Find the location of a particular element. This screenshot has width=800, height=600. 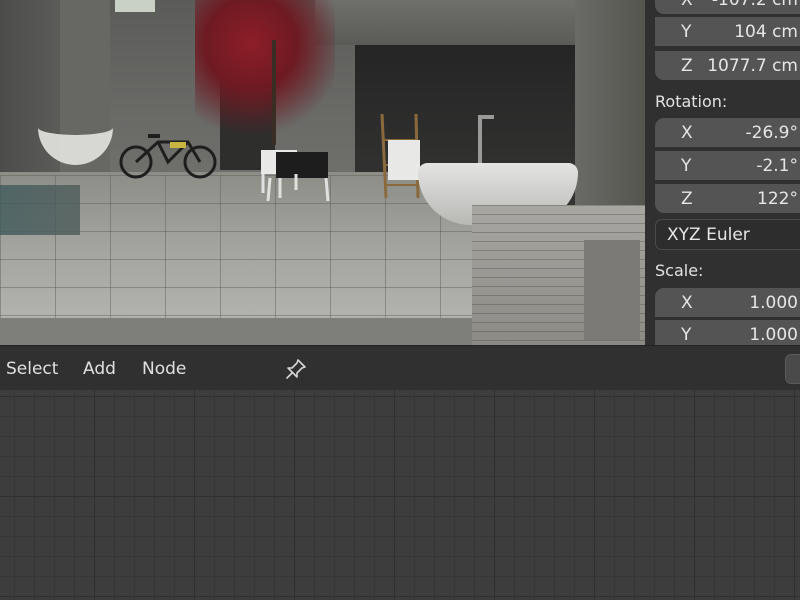

ceiling-overhang is located at coordinates (445, 22).